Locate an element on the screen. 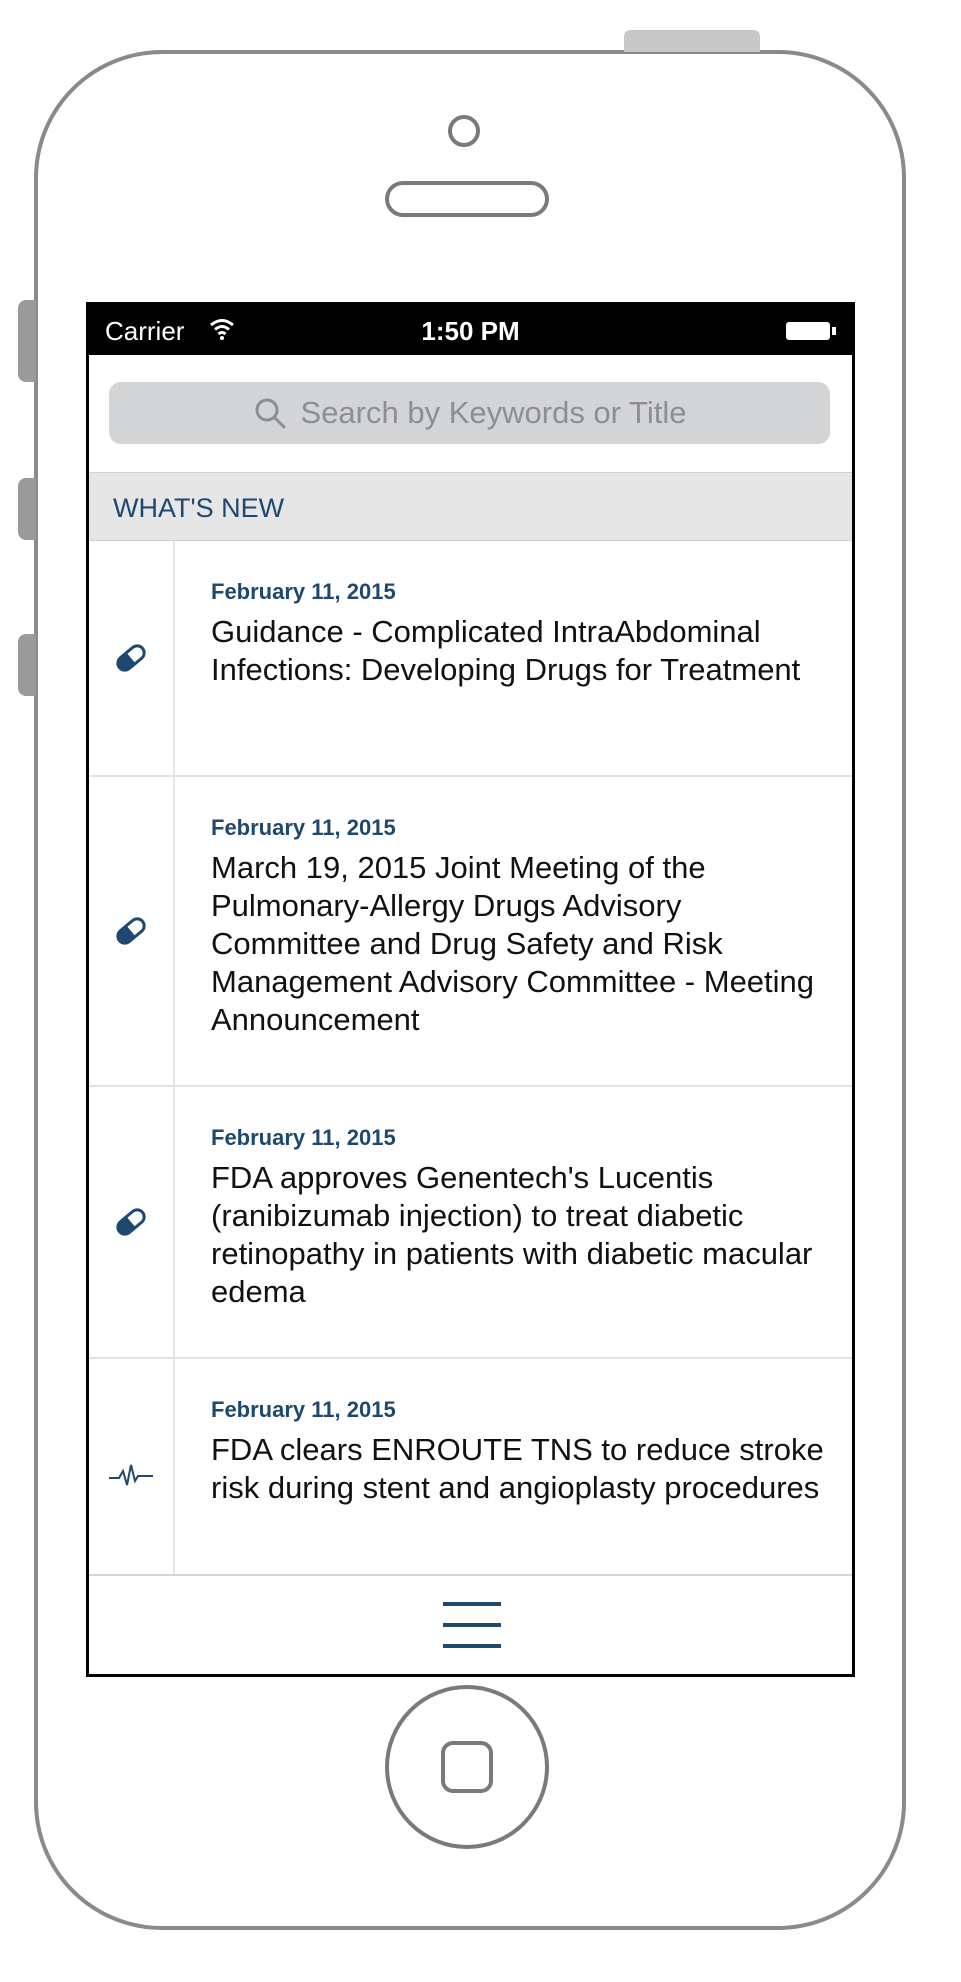  search-placeholder: Search by Keywords or Title is located at coordinates (493, 412).